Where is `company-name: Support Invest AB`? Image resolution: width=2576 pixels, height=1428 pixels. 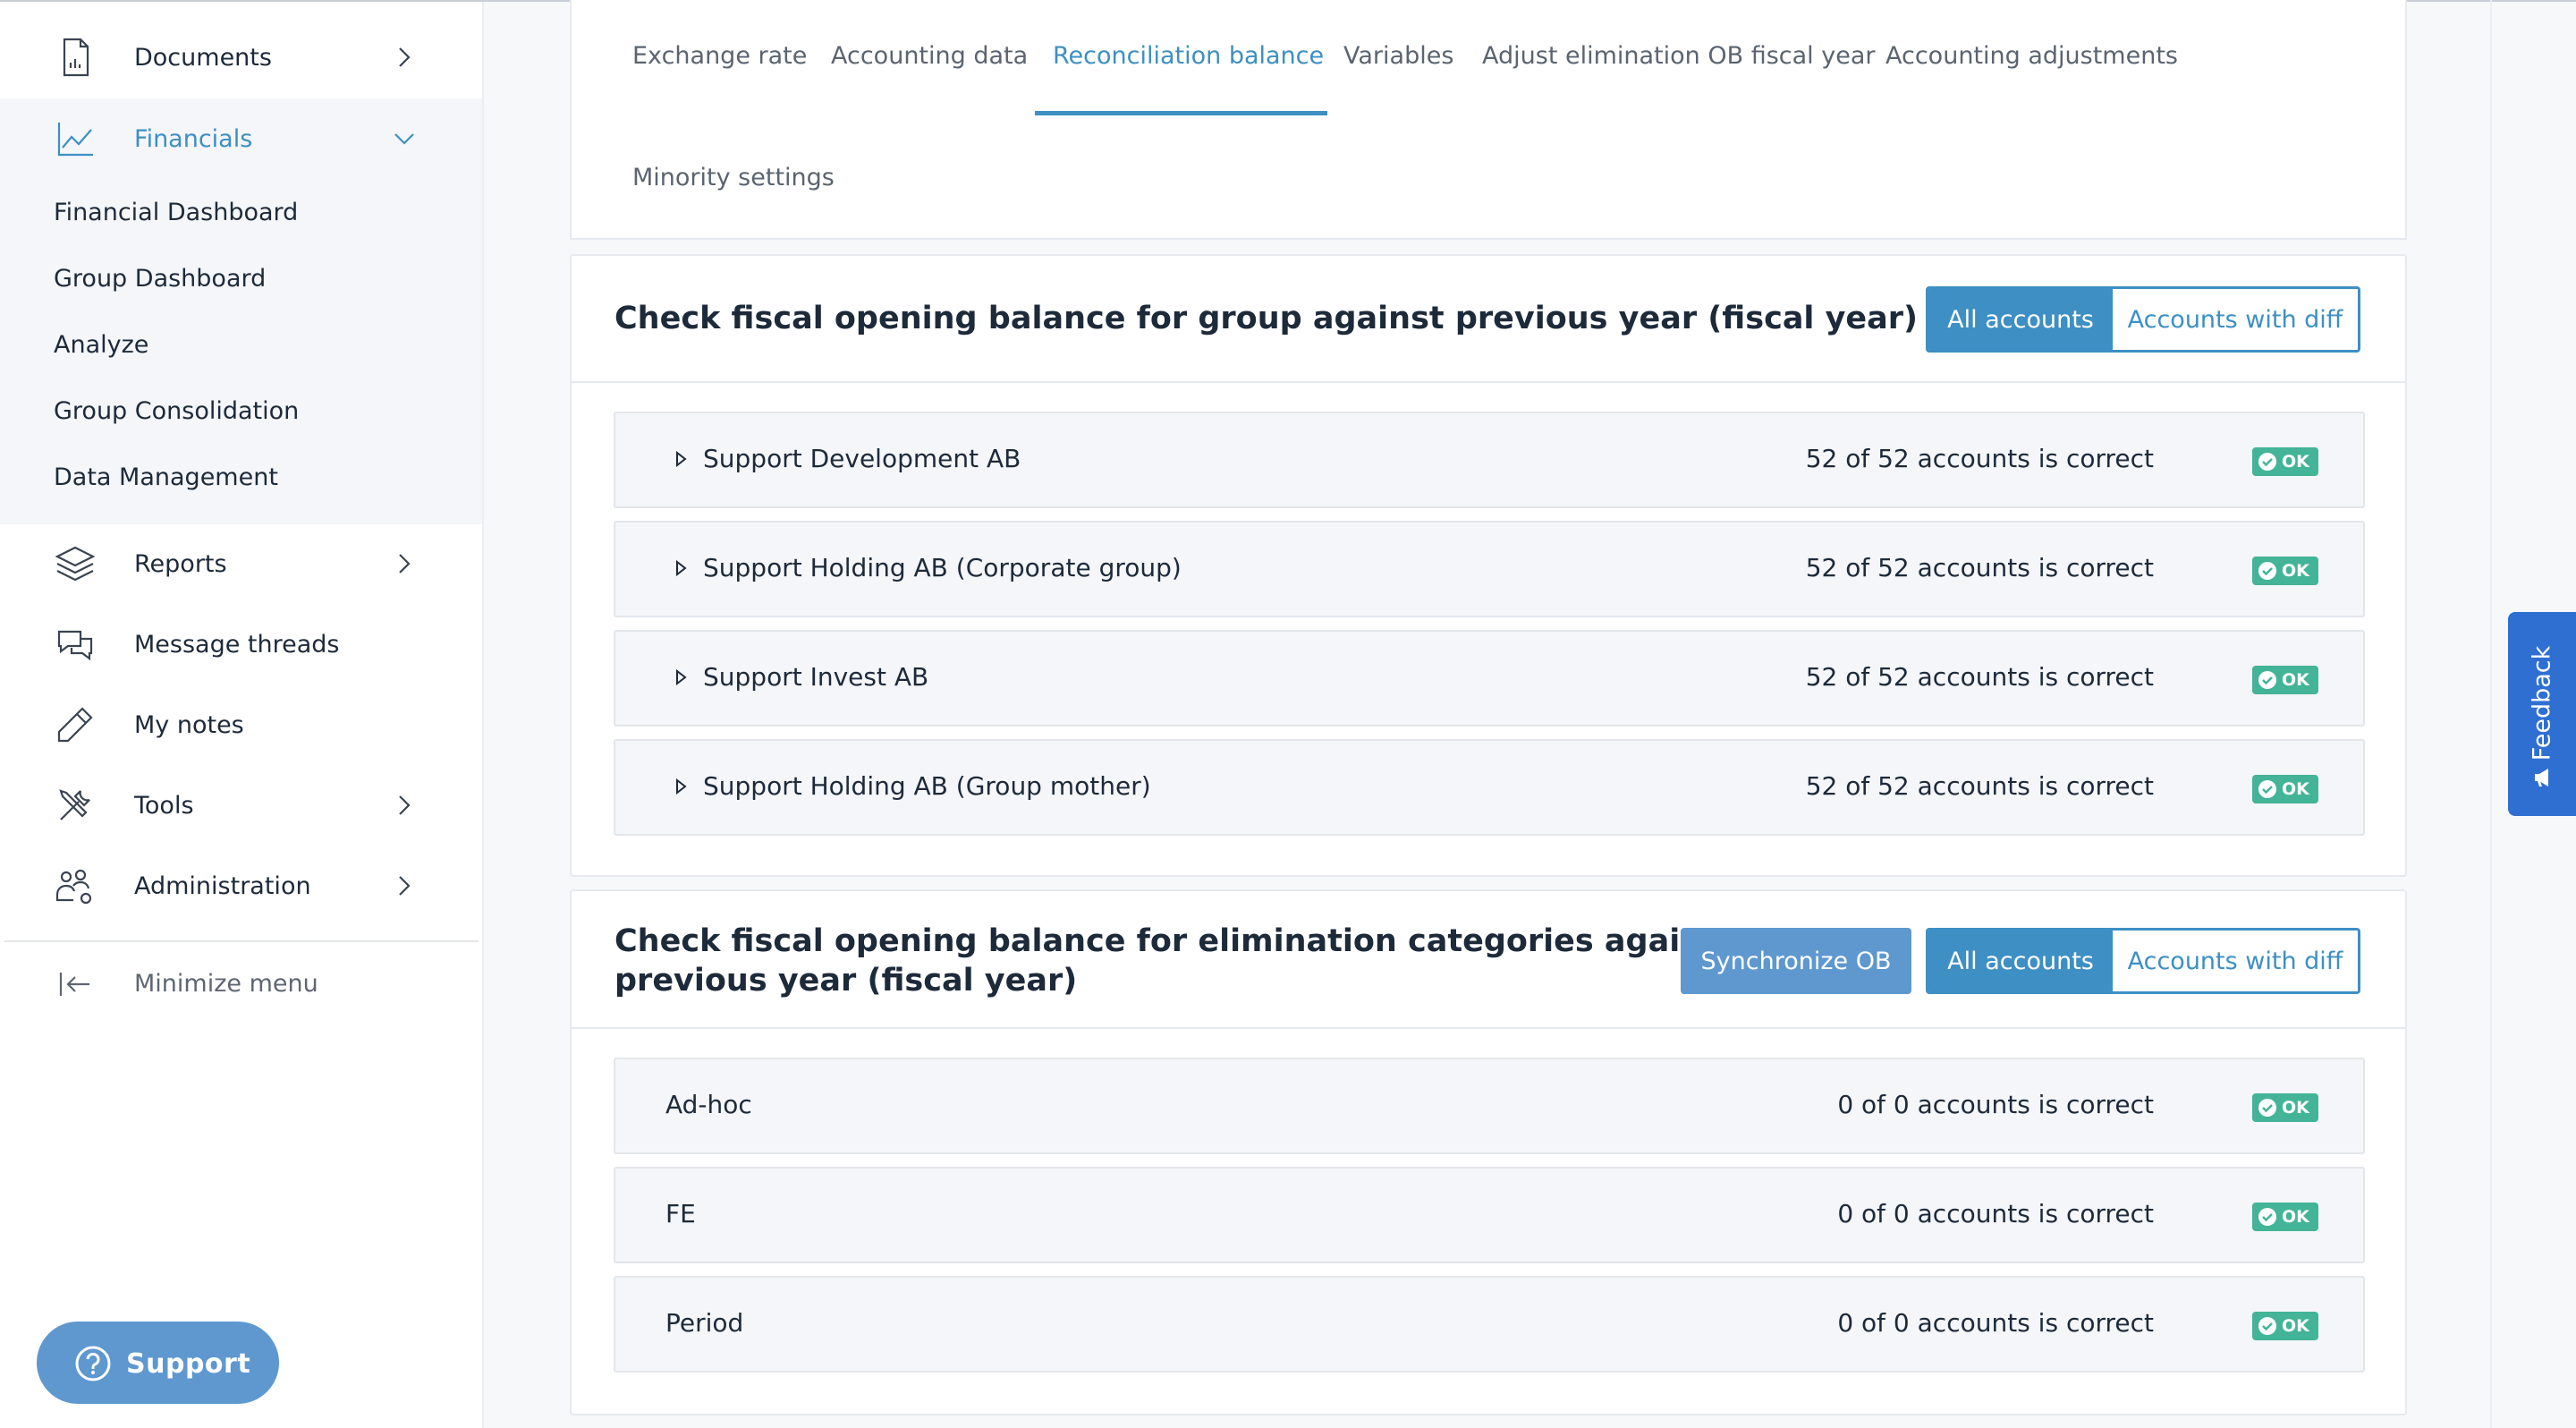 company-name: Support Invest AB is located at coordinates (816, 677).